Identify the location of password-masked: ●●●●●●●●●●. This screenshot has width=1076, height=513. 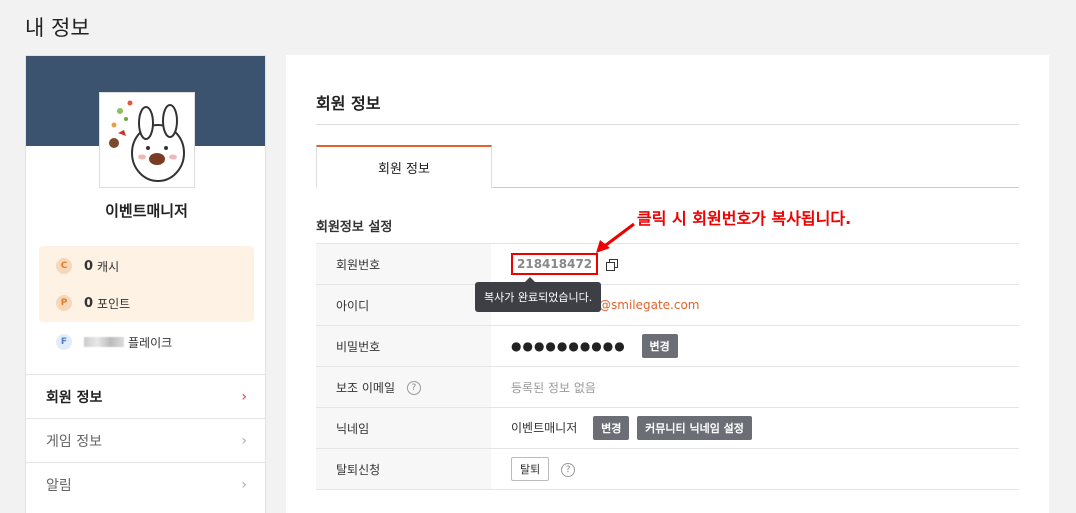
(568, 346).